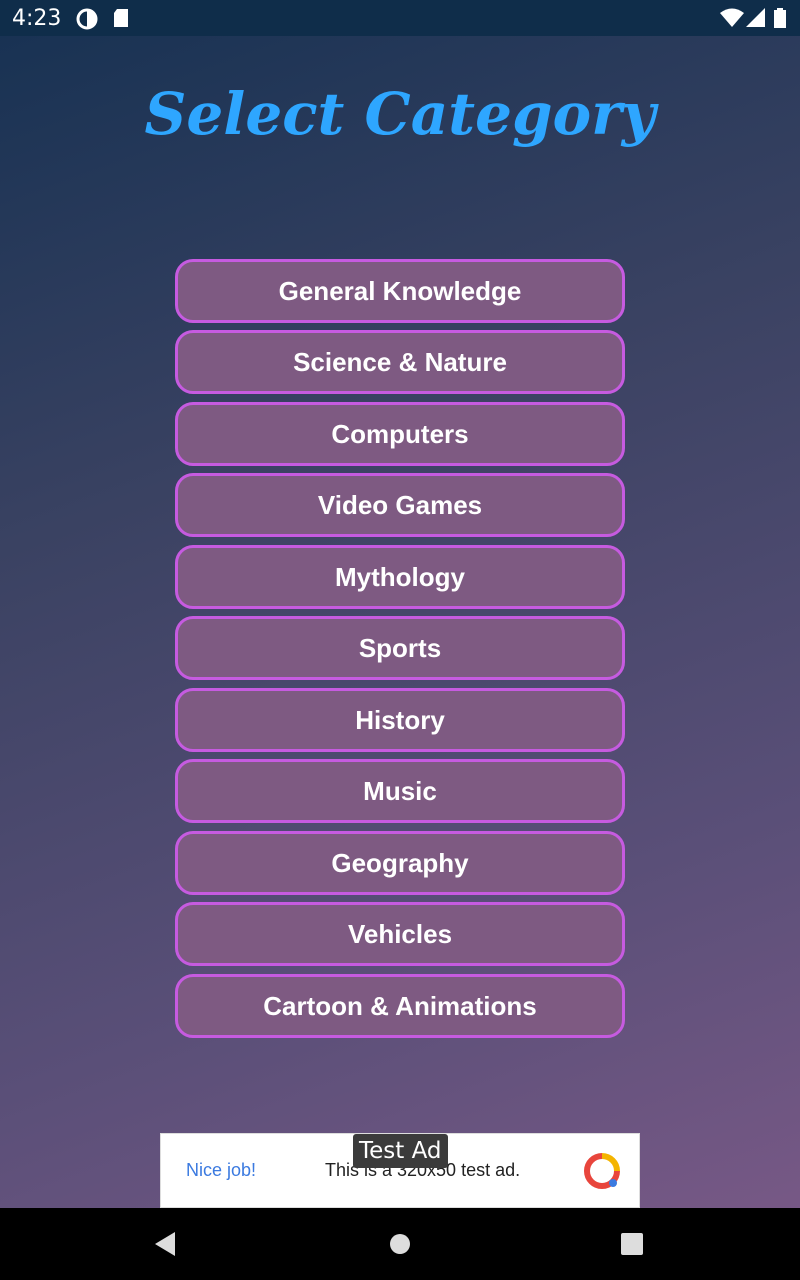 This screenshot has height=1280, width=800. Describe the element at coordinates (221, 1170) in the screenshot. I see `ad-headline: Nice job!` at that location.